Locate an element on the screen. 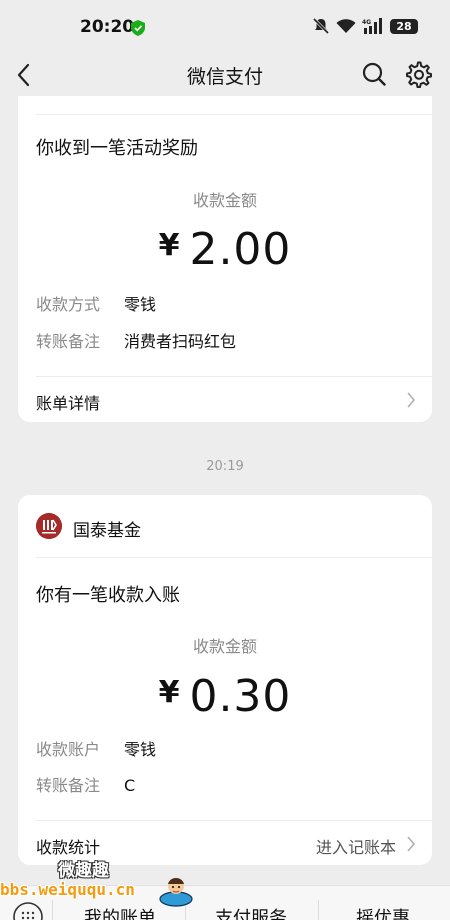 This screenshot has height=920, width=450. detail-row: 收款账户 零钱 is located at coordinates (96, 748).